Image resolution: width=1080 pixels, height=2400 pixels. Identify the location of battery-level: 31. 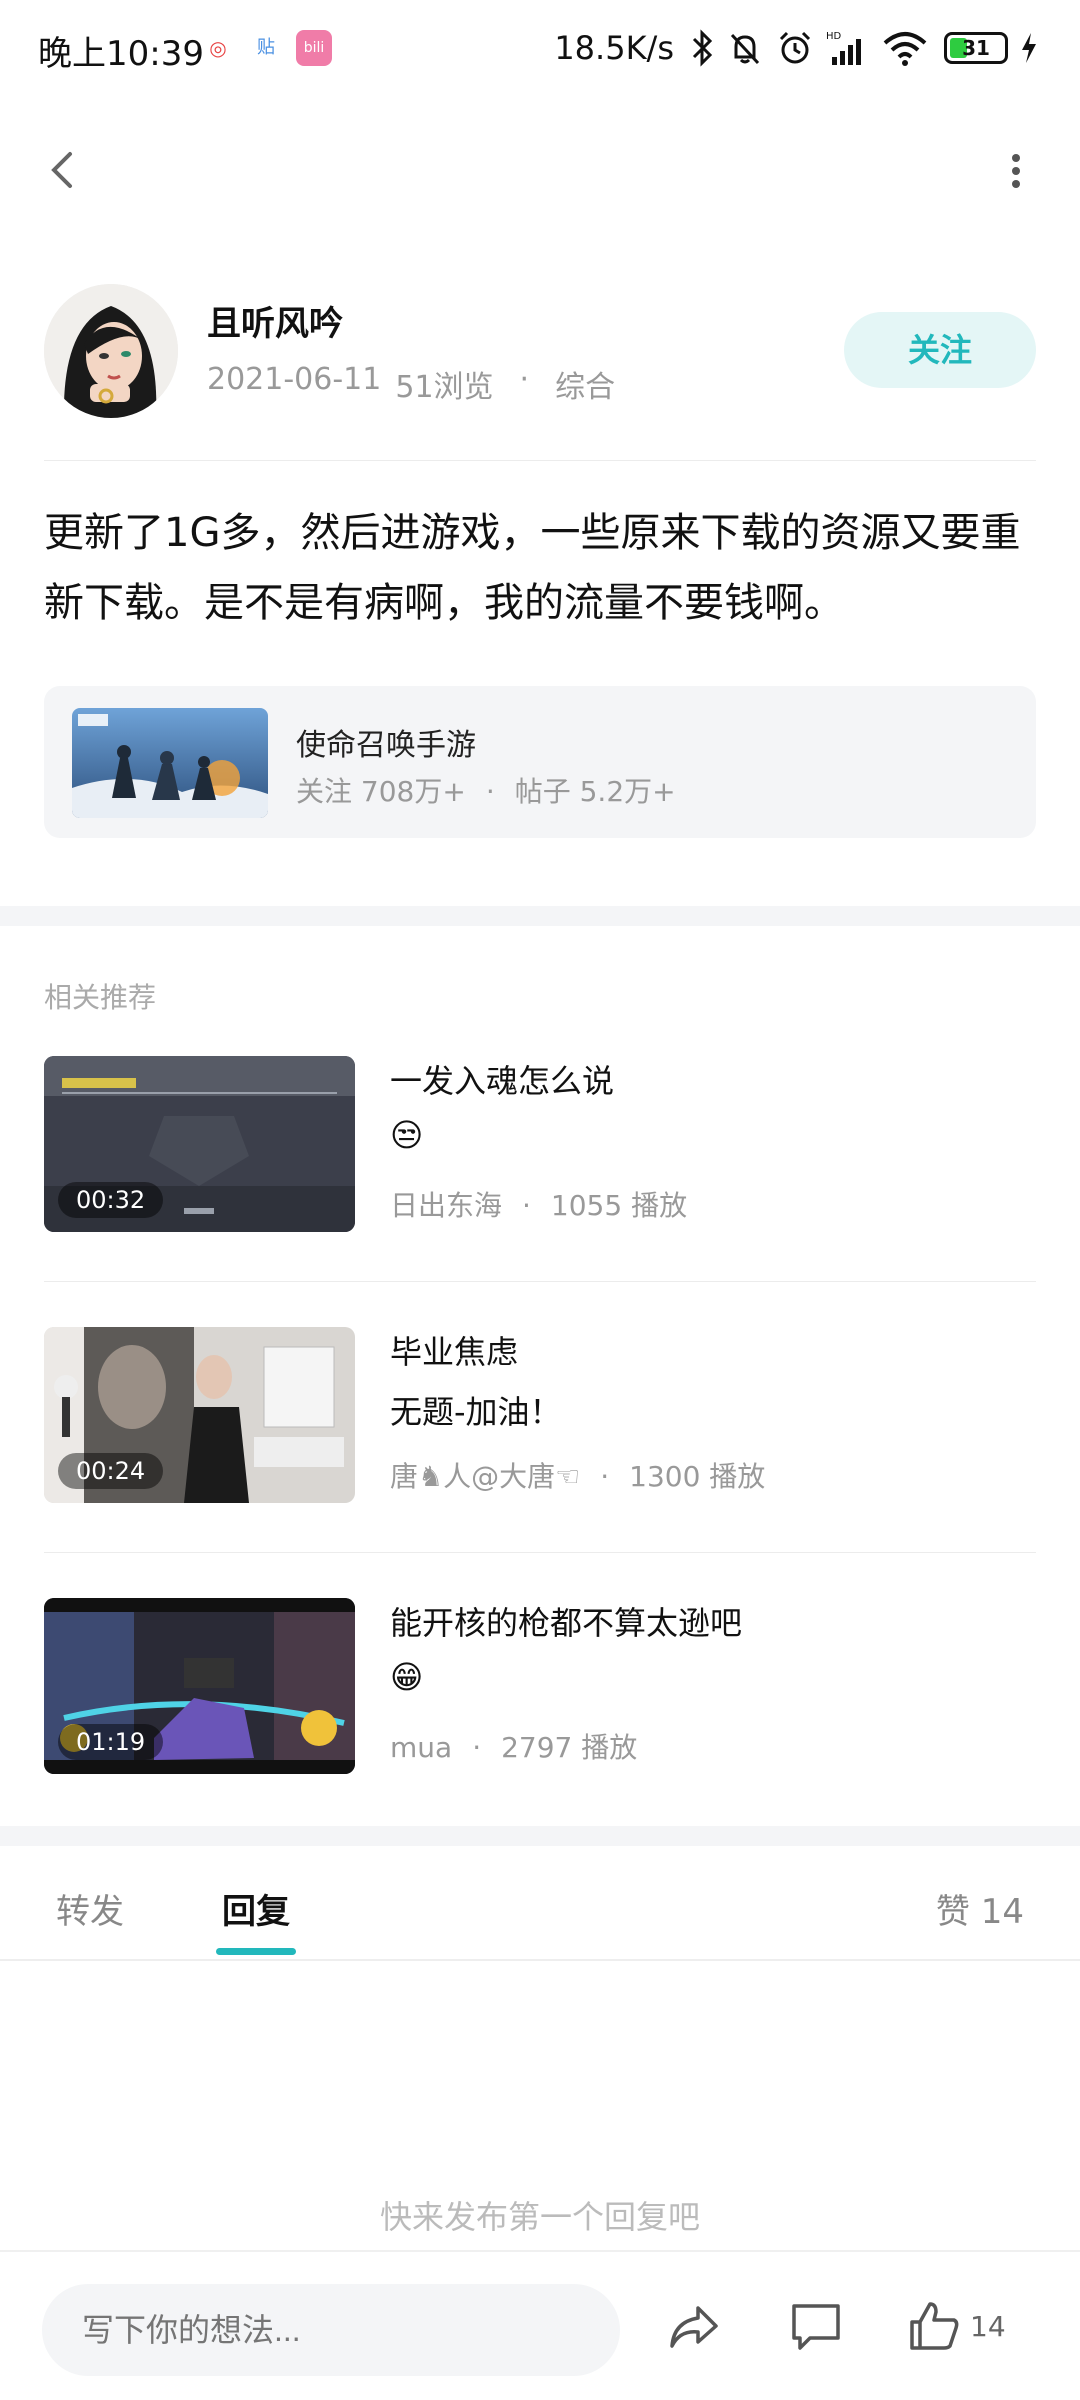
(976, 48).